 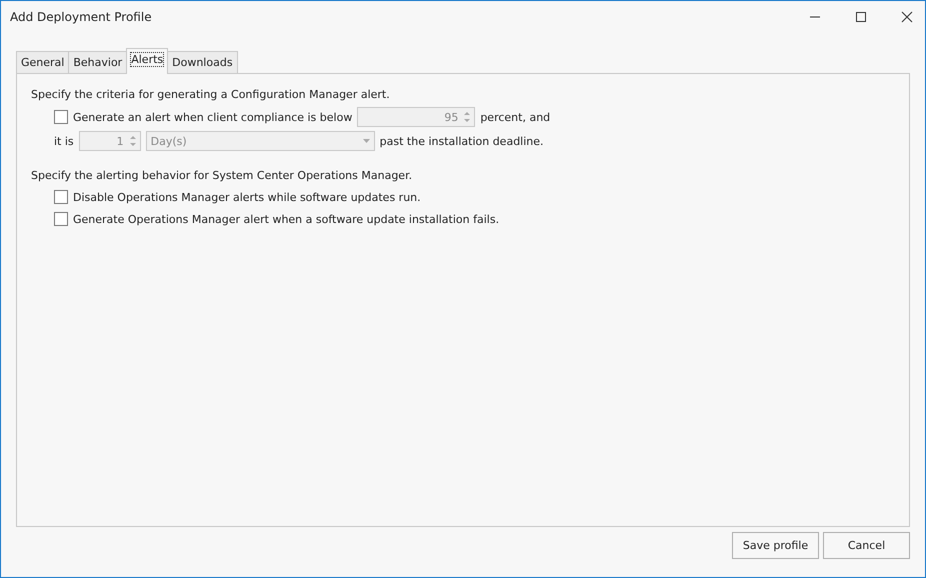 I want to click on close-icon, so click(x=907, y=16).